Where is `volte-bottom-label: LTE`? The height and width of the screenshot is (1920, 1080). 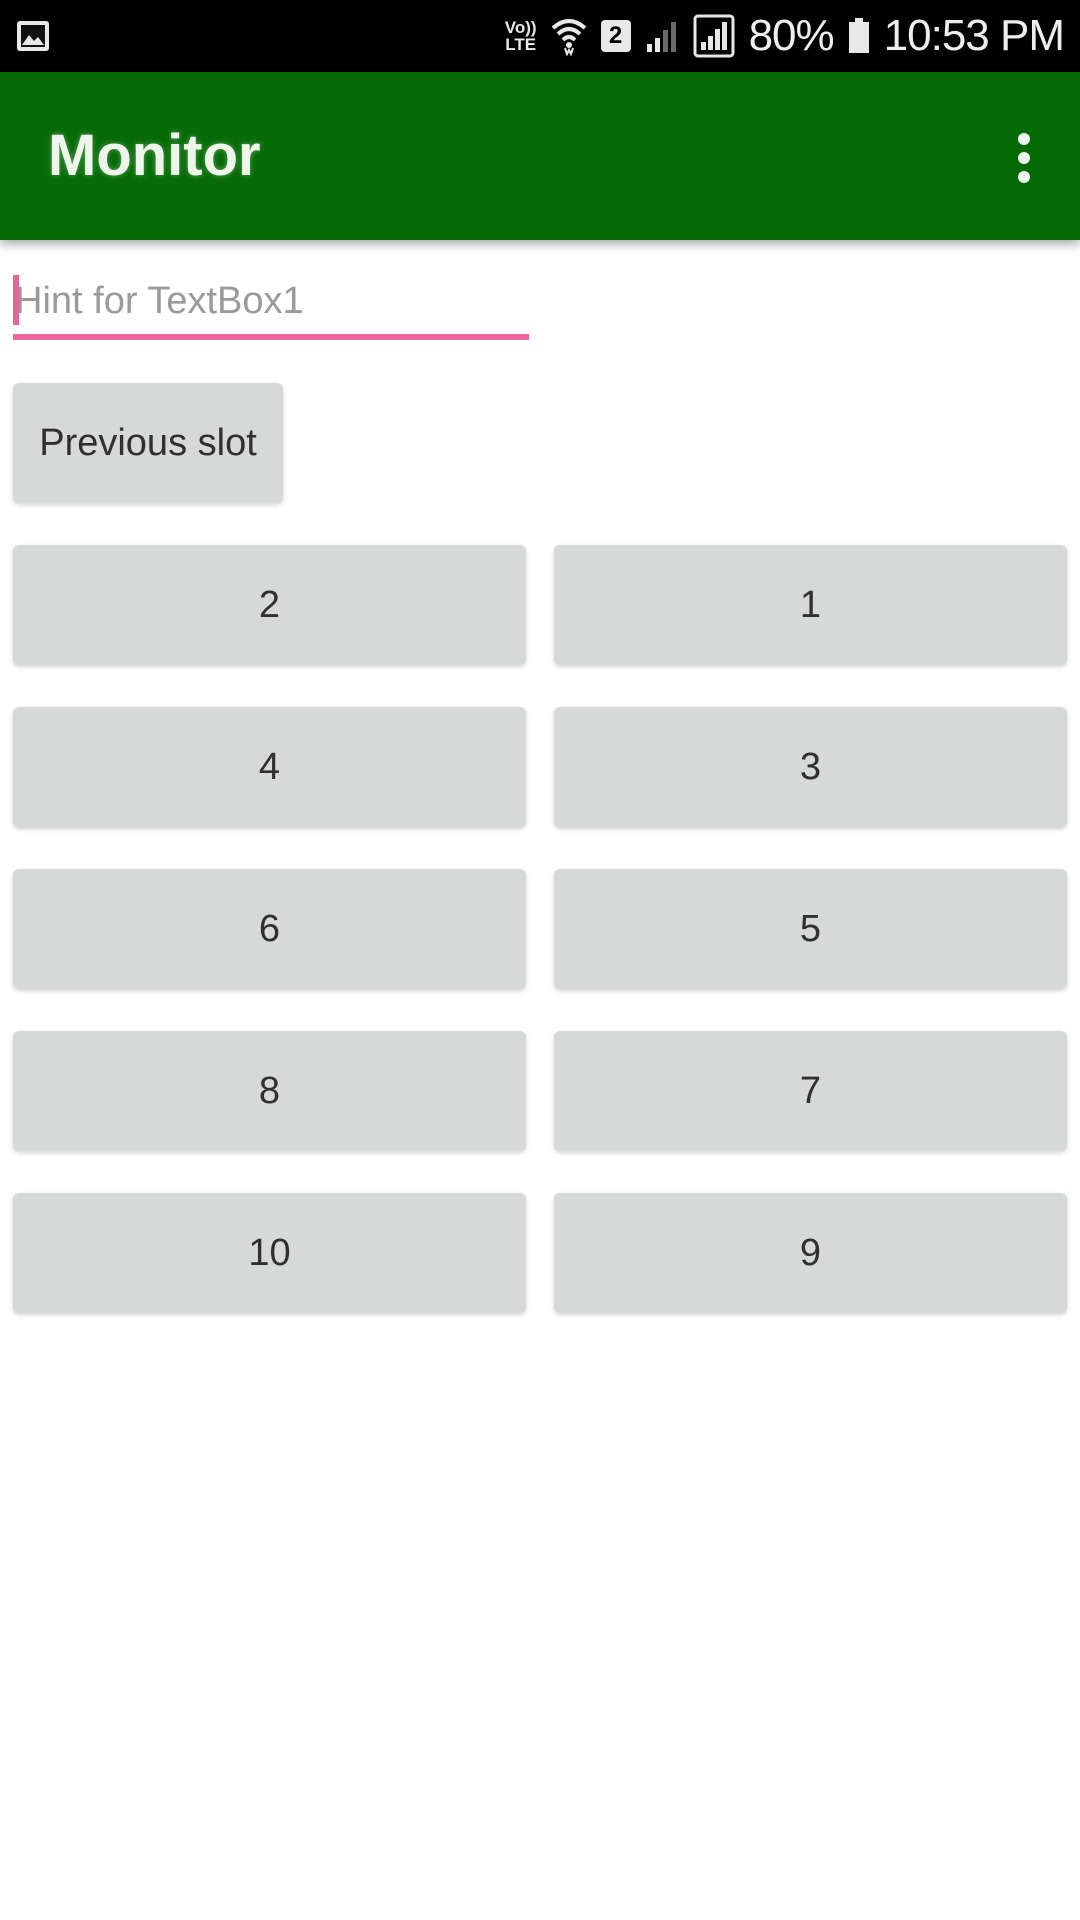
volte-bottom-label: LTE is located at coordinates (521, 44).